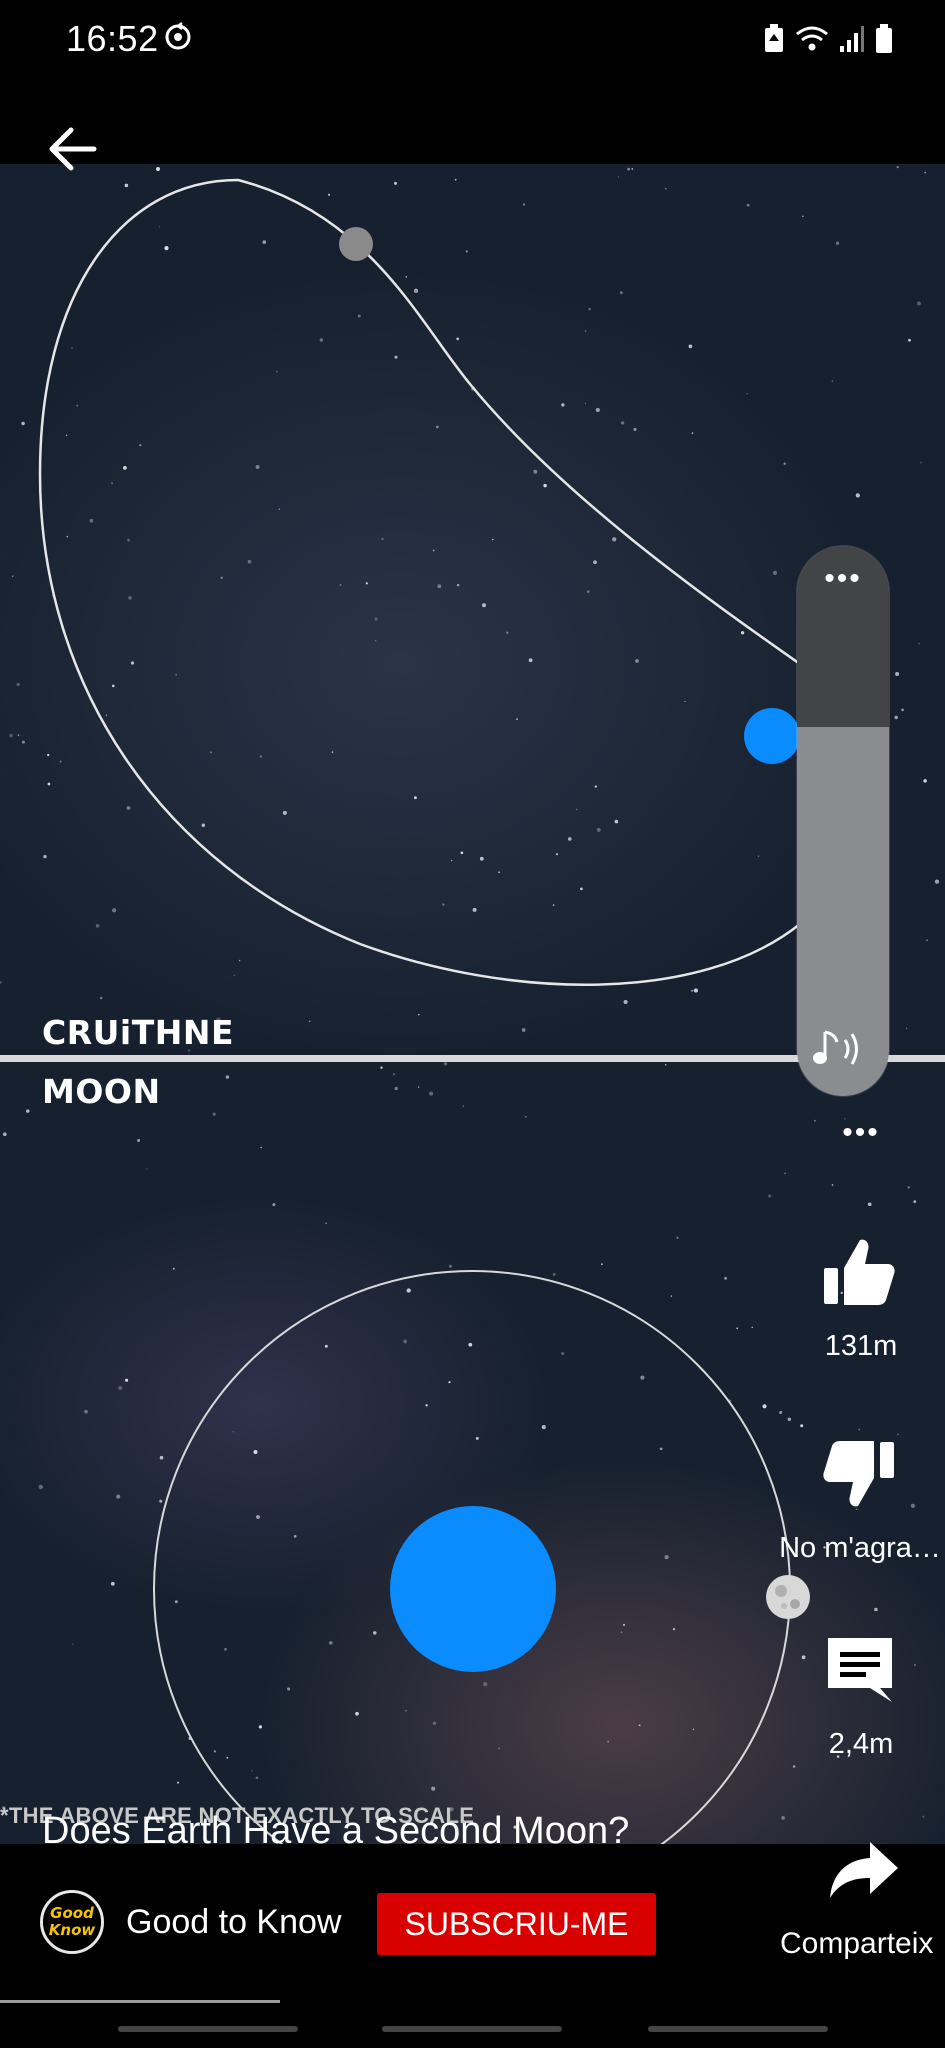  I want to click on earth-body-top, so click(772, 736).